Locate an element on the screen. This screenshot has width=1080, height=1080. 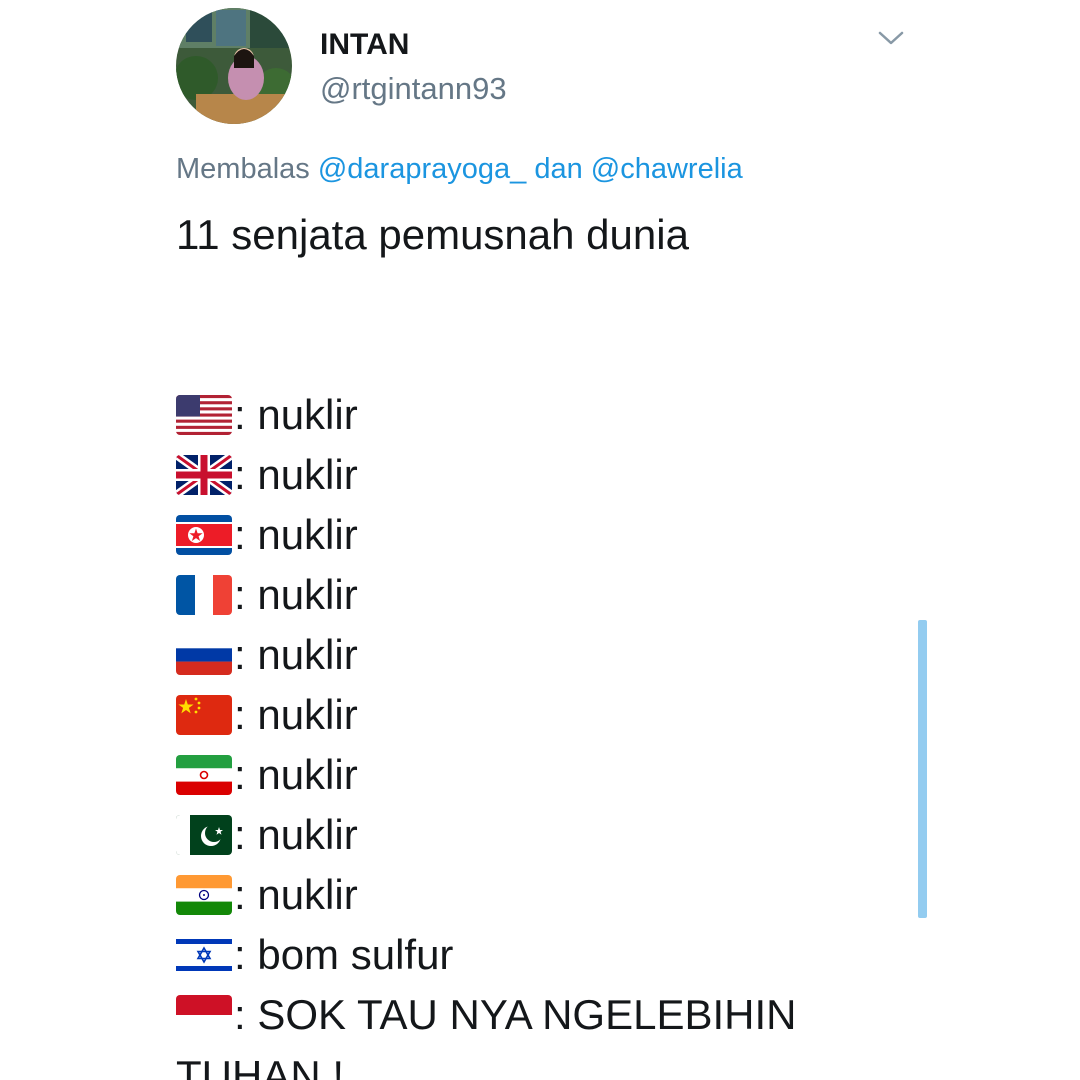
reply-mention-link: @chawrelia is located at coordinates (667, 169).